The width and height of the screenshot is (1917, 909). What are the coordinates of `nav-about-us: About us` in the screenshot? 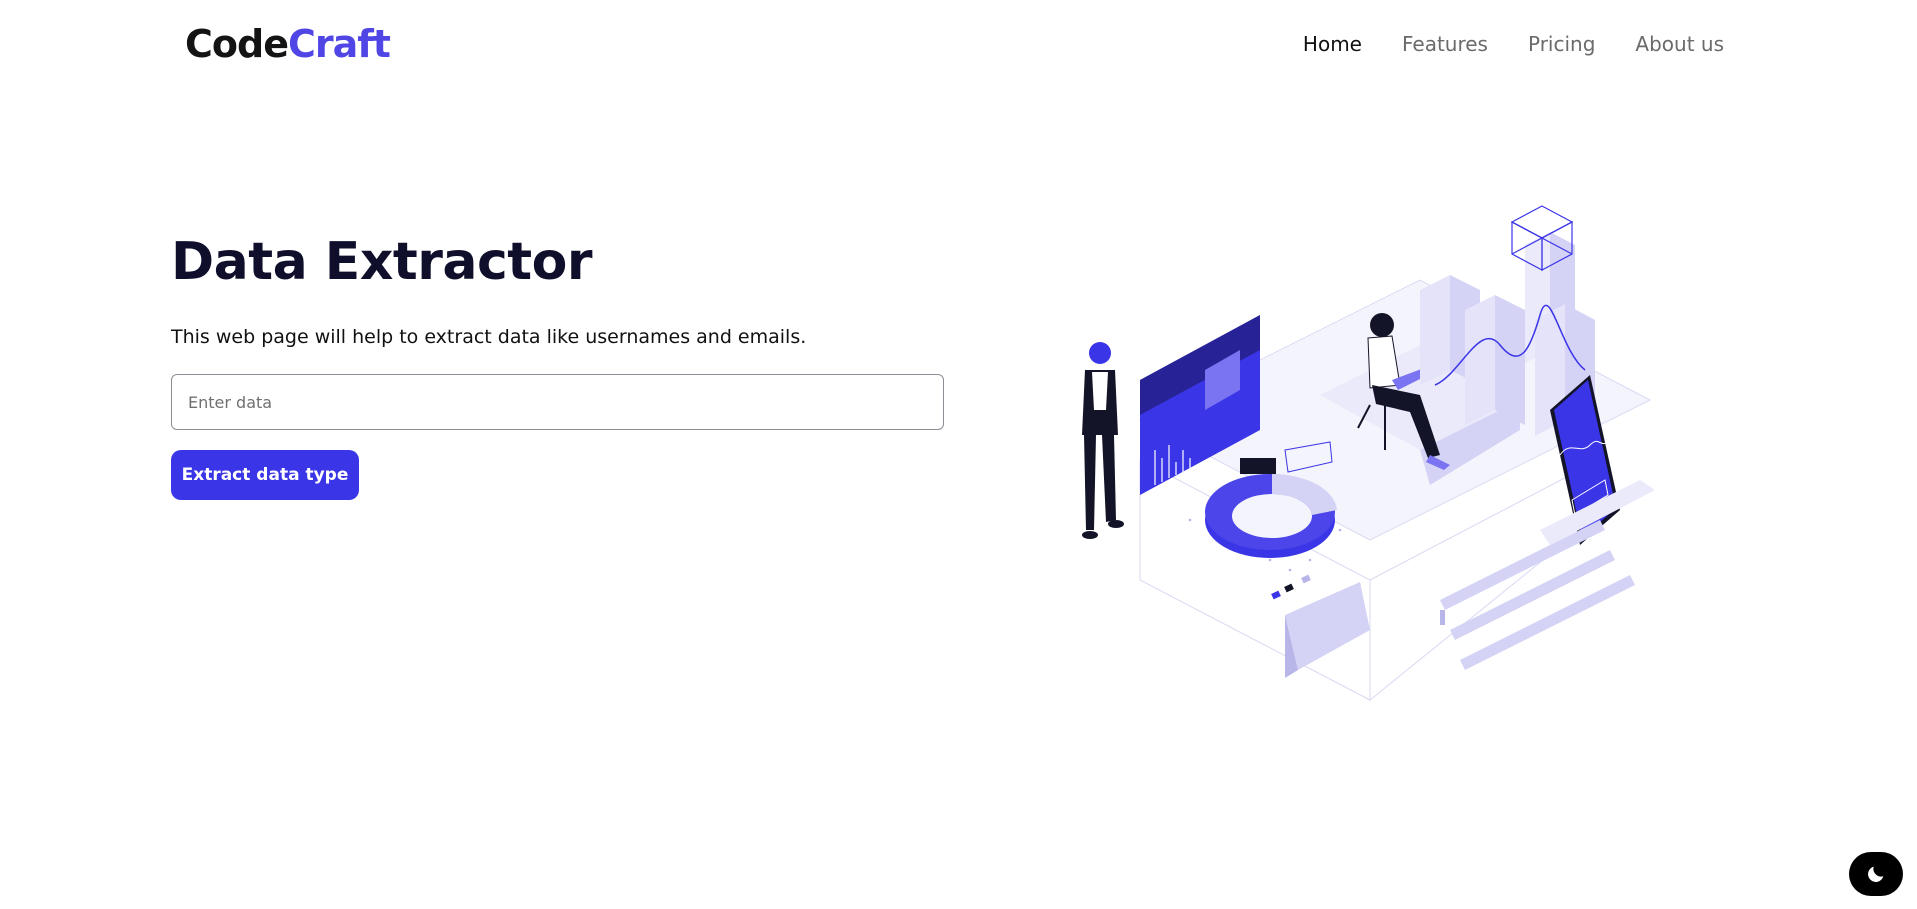 It's located at (1679, 44).